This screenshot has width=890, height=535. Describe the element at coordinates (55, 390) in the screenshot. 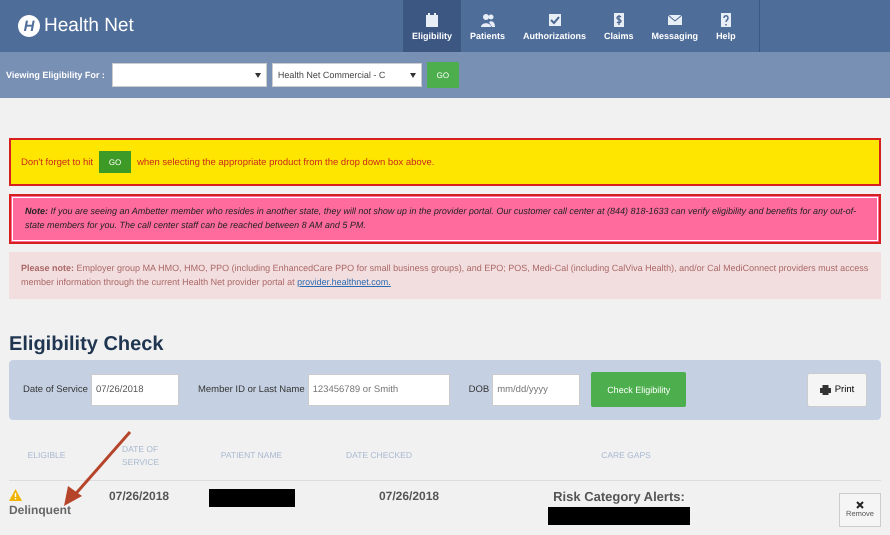

I see `field-label: Date of Service` at that location.